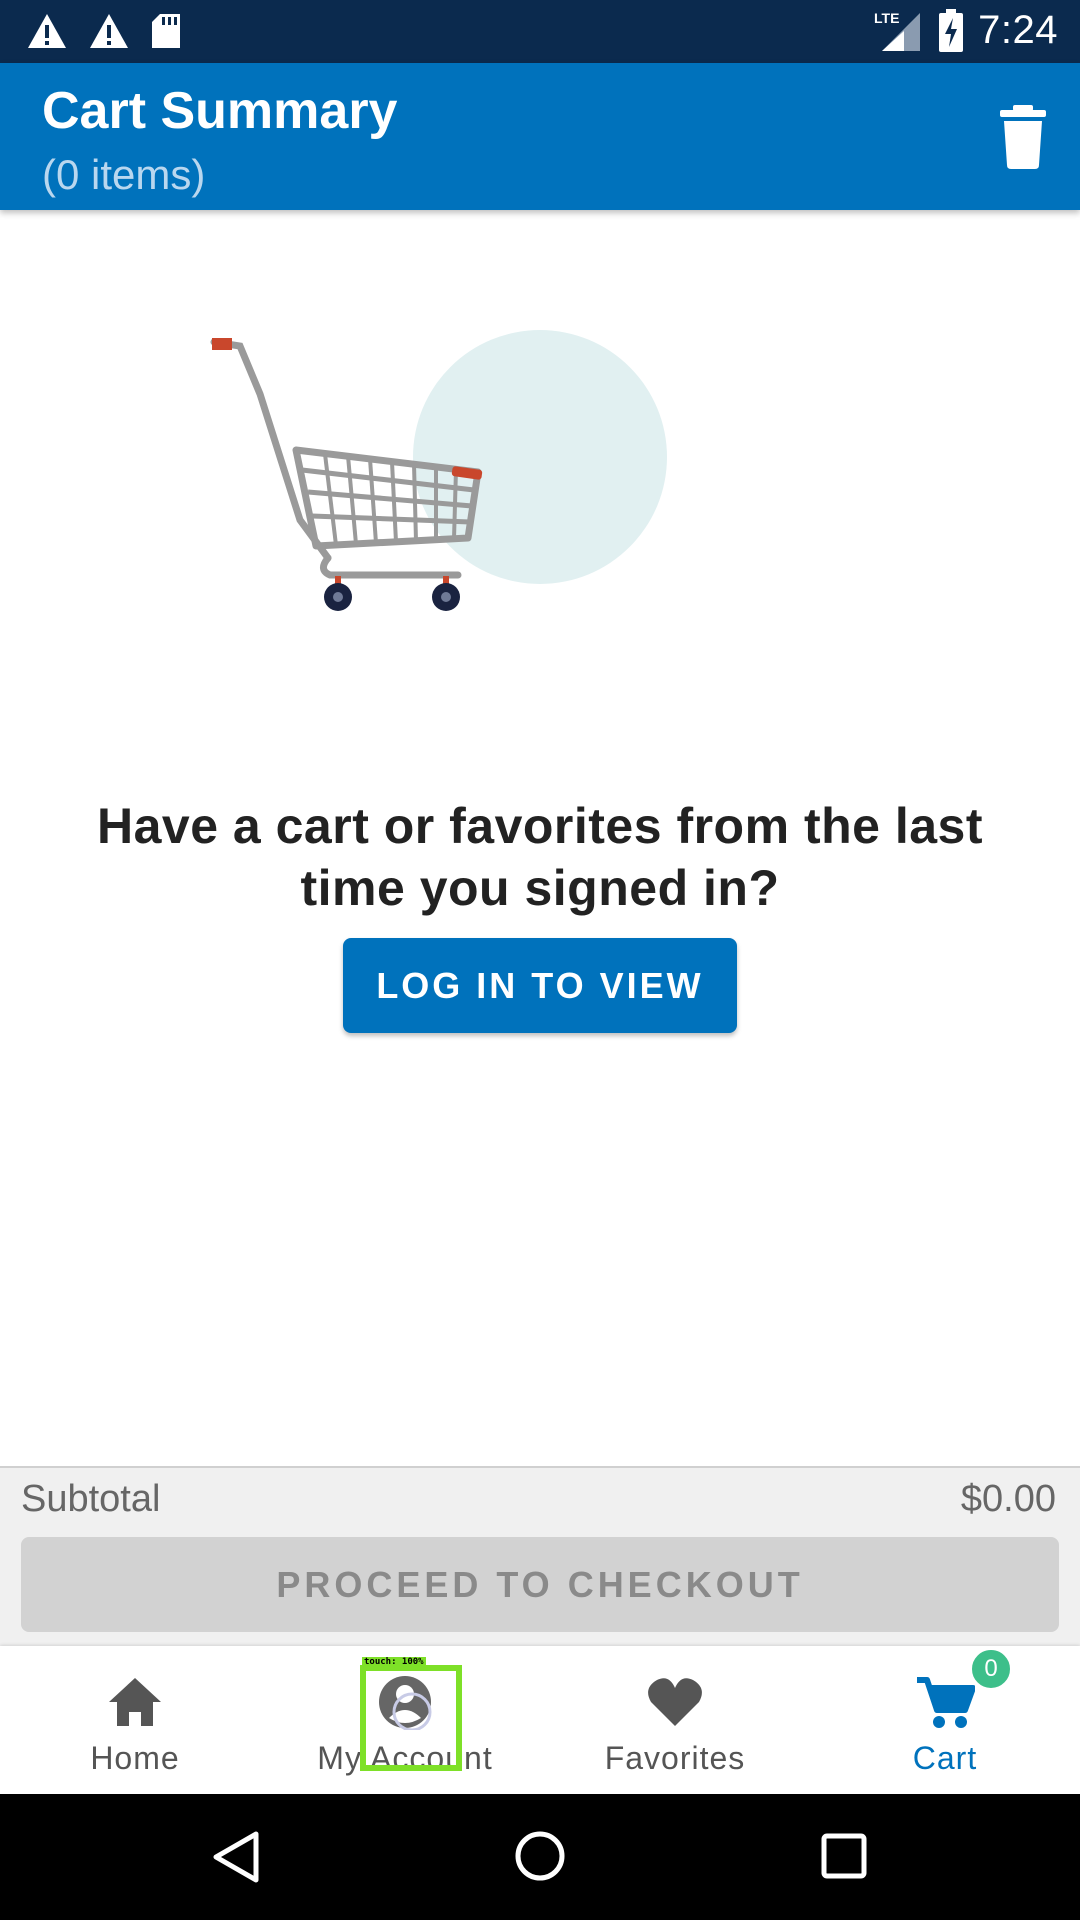 This screenshot has height=1920, width=1080. I want to click on status-time: 7:24, so click(1018, 30).